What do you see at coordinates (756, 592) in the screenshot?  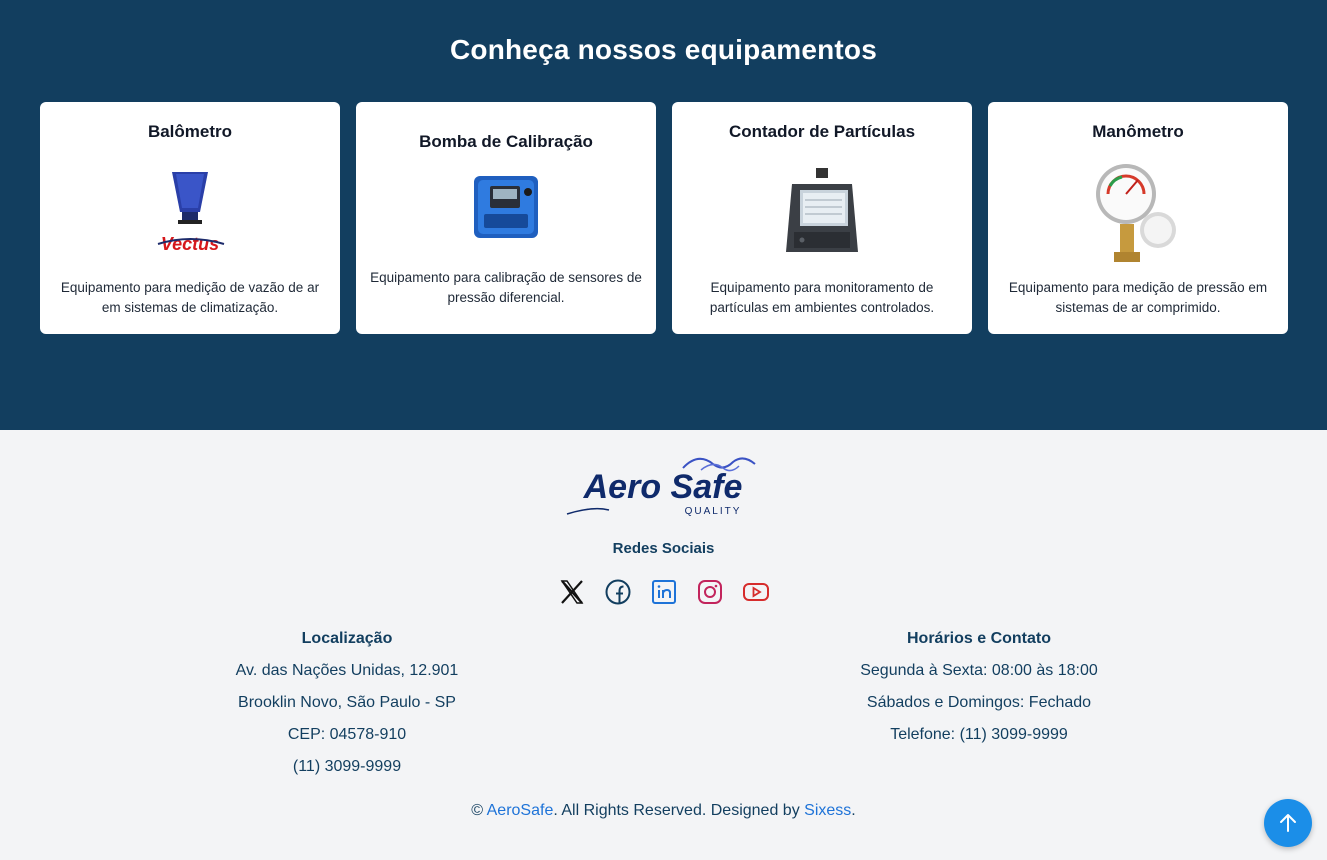 I see `youtube-icon` at bounding box center [756, 592].